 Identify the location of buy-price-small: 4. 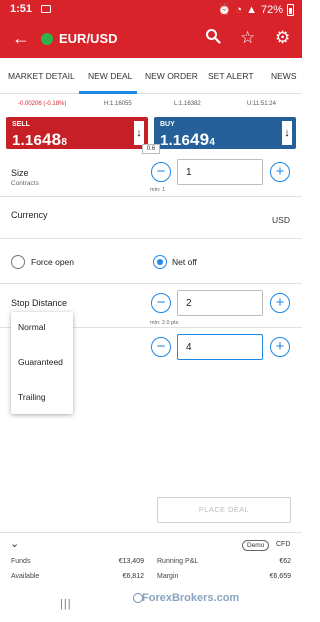
(212, 142).